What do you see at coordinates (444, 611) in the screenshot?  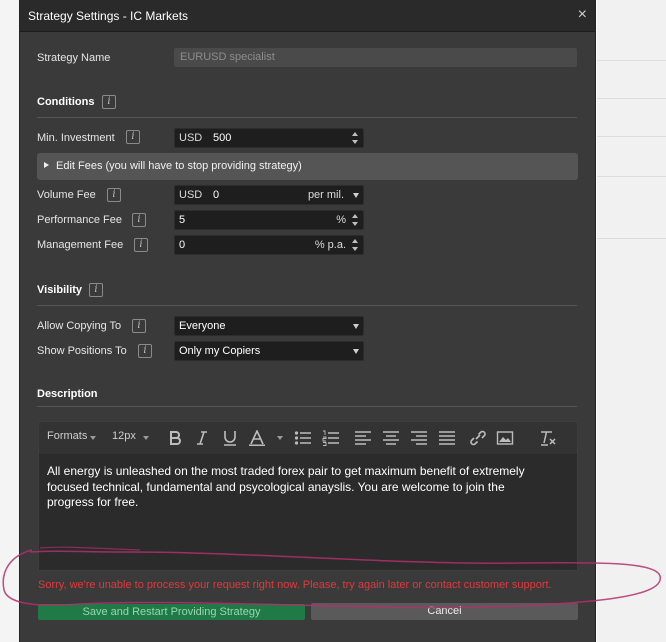 I see `cancel-button: Cancel` at bounding box center [444, 611].